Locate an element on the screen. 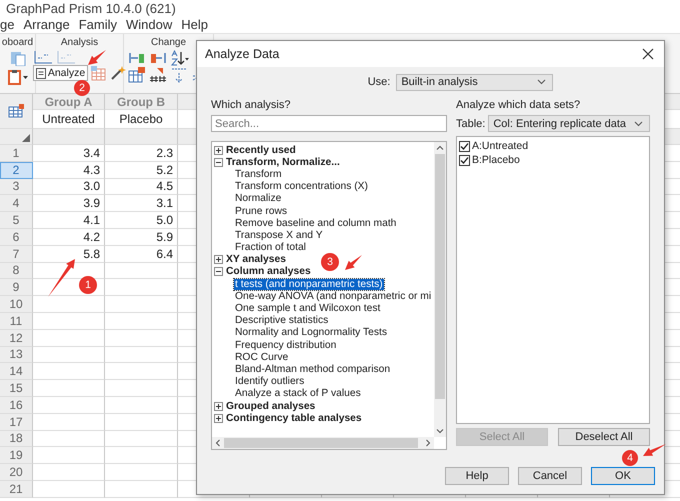 The image size is (680, 501). number-format-icon is located at coordinates (158, 75).